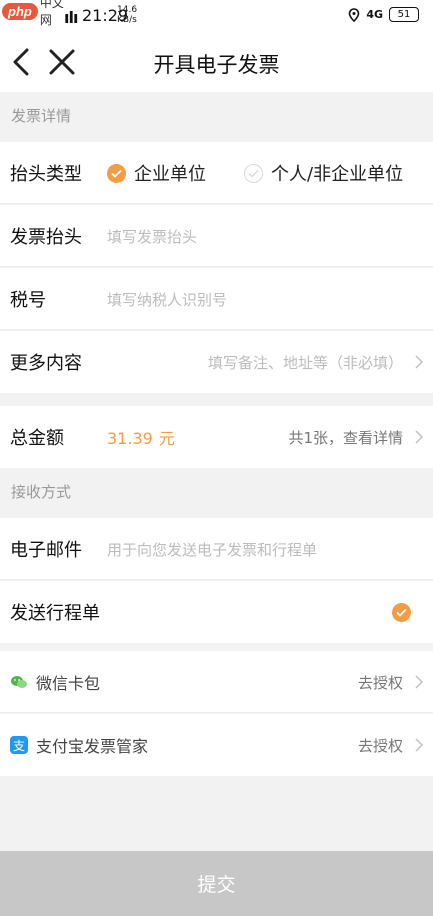  What do you see at coordinates (216, 437) in the screenshot?
I see `total-amount-row: 总金额 31.39 元 共1张，查看详情` at bounding box center [216, 437].